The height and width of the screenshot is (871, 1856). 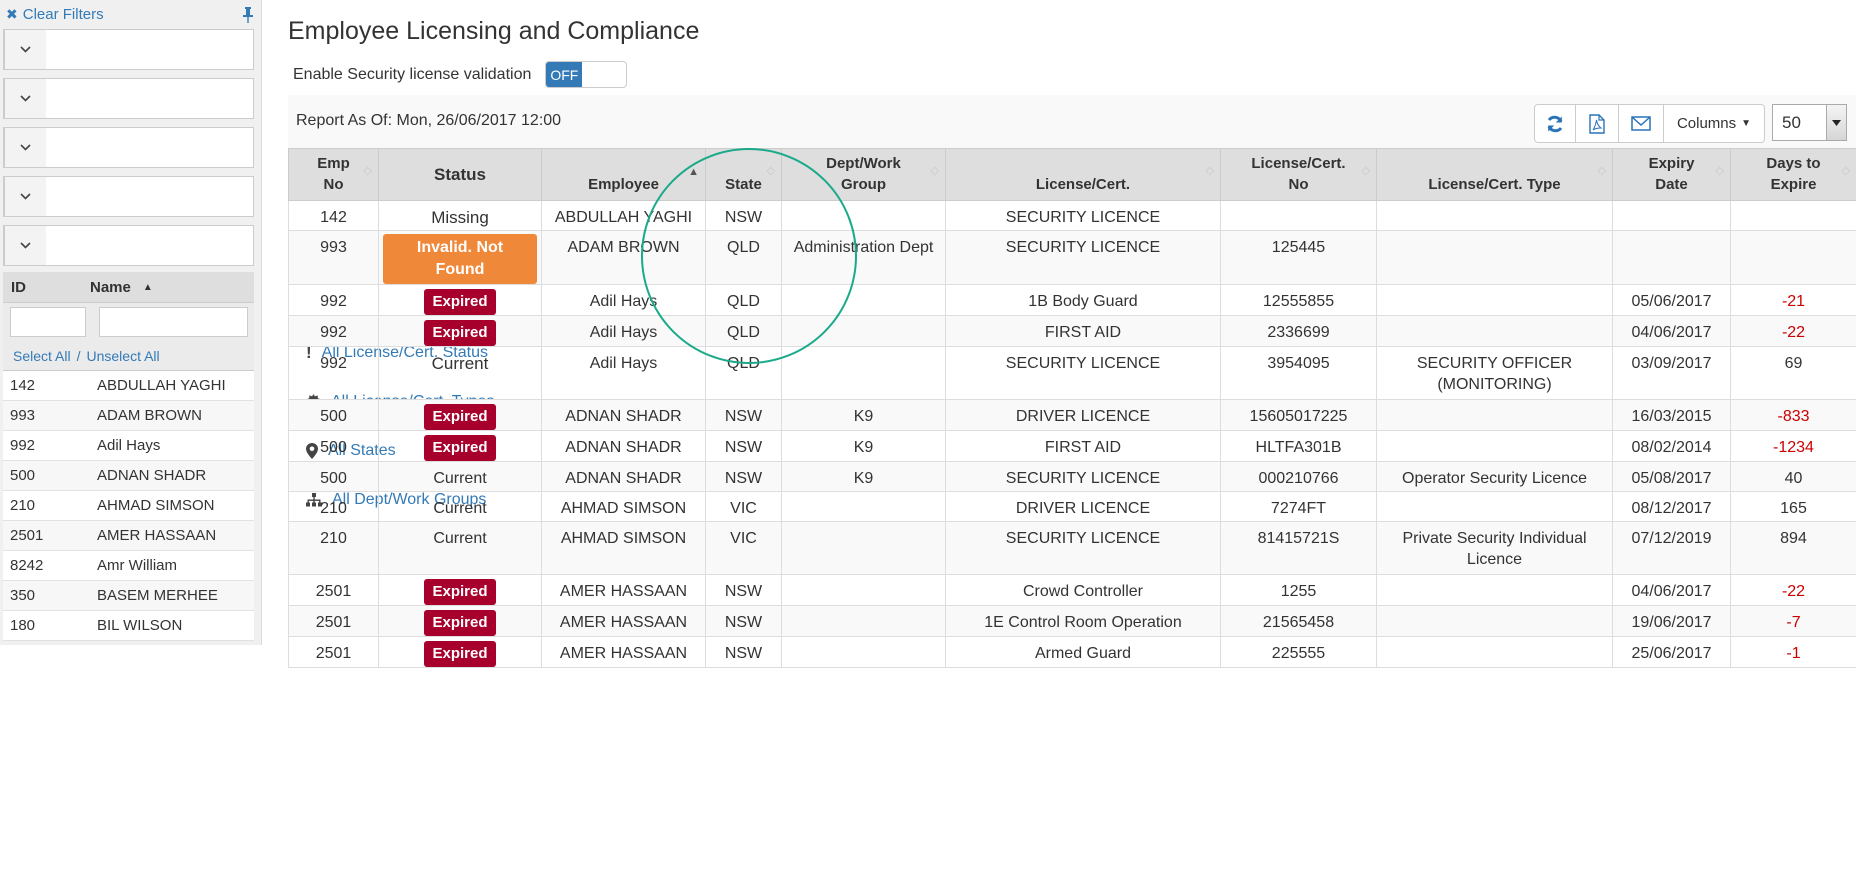 What do you see at coordinates (42, 356) in the screenshot?
I see `select-all-link: Select All` at bounding box center [42, 356].